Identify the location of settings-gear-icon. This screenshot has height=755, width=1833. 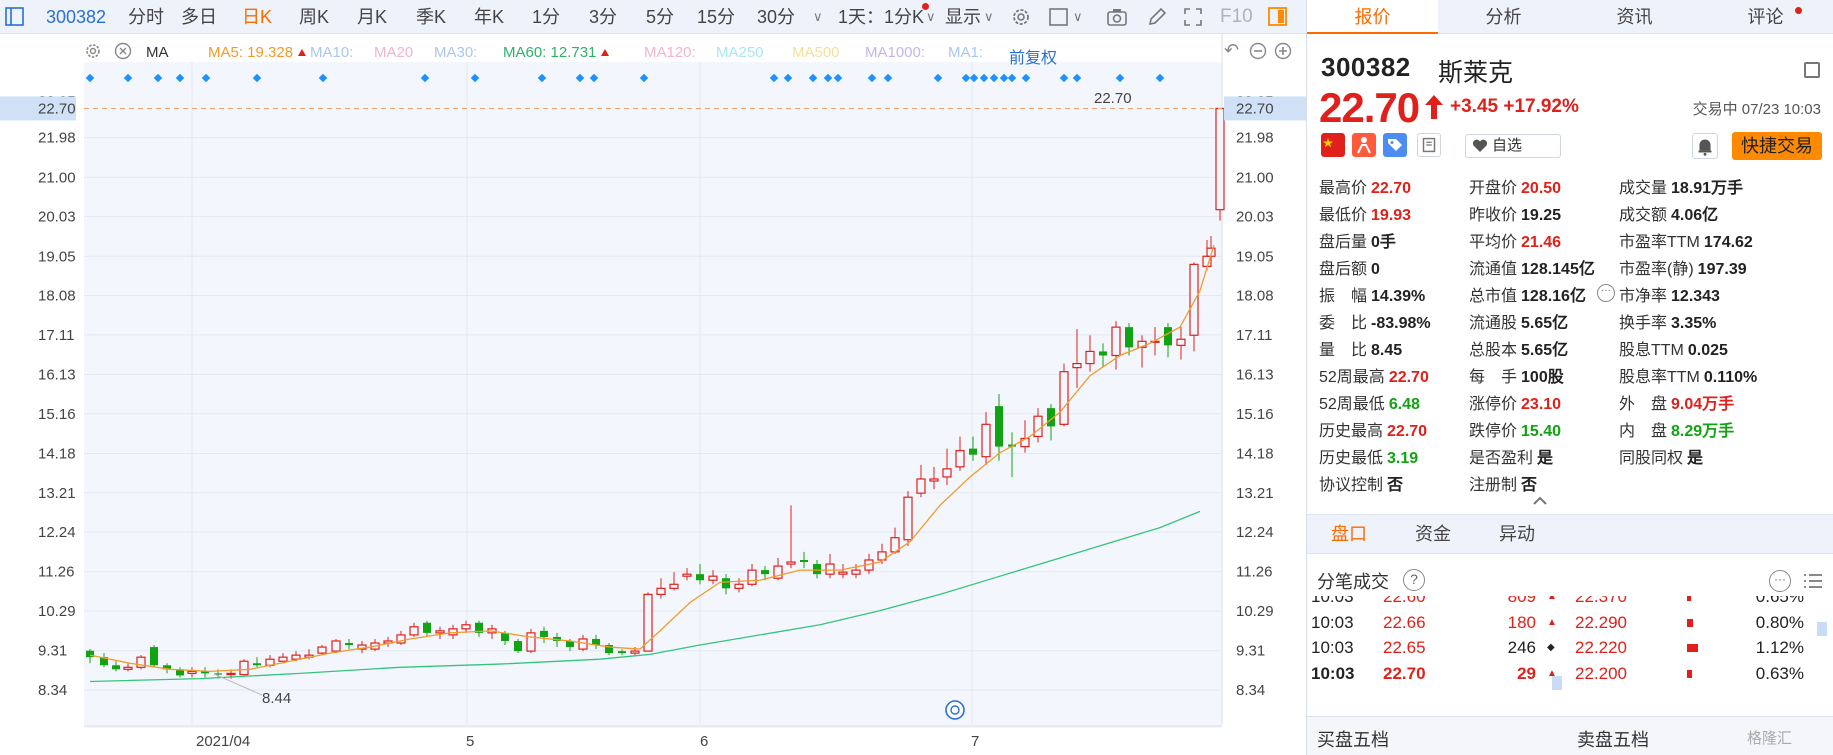
(1021, 17).